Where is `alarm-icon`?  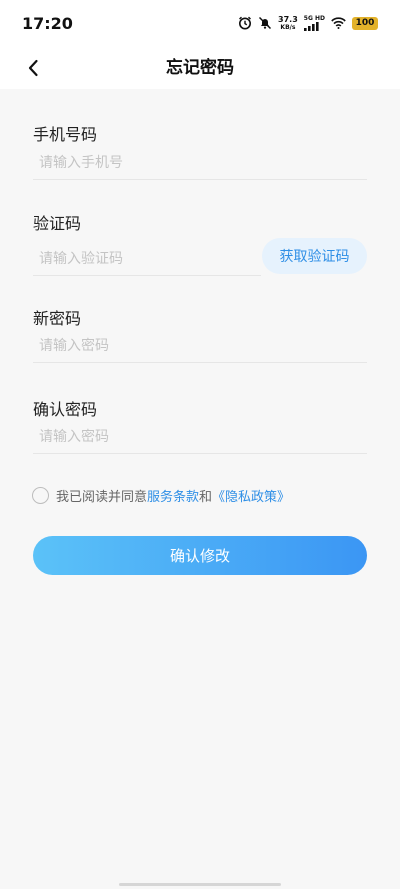 alarm-icon is located at coordinates (245, 23).